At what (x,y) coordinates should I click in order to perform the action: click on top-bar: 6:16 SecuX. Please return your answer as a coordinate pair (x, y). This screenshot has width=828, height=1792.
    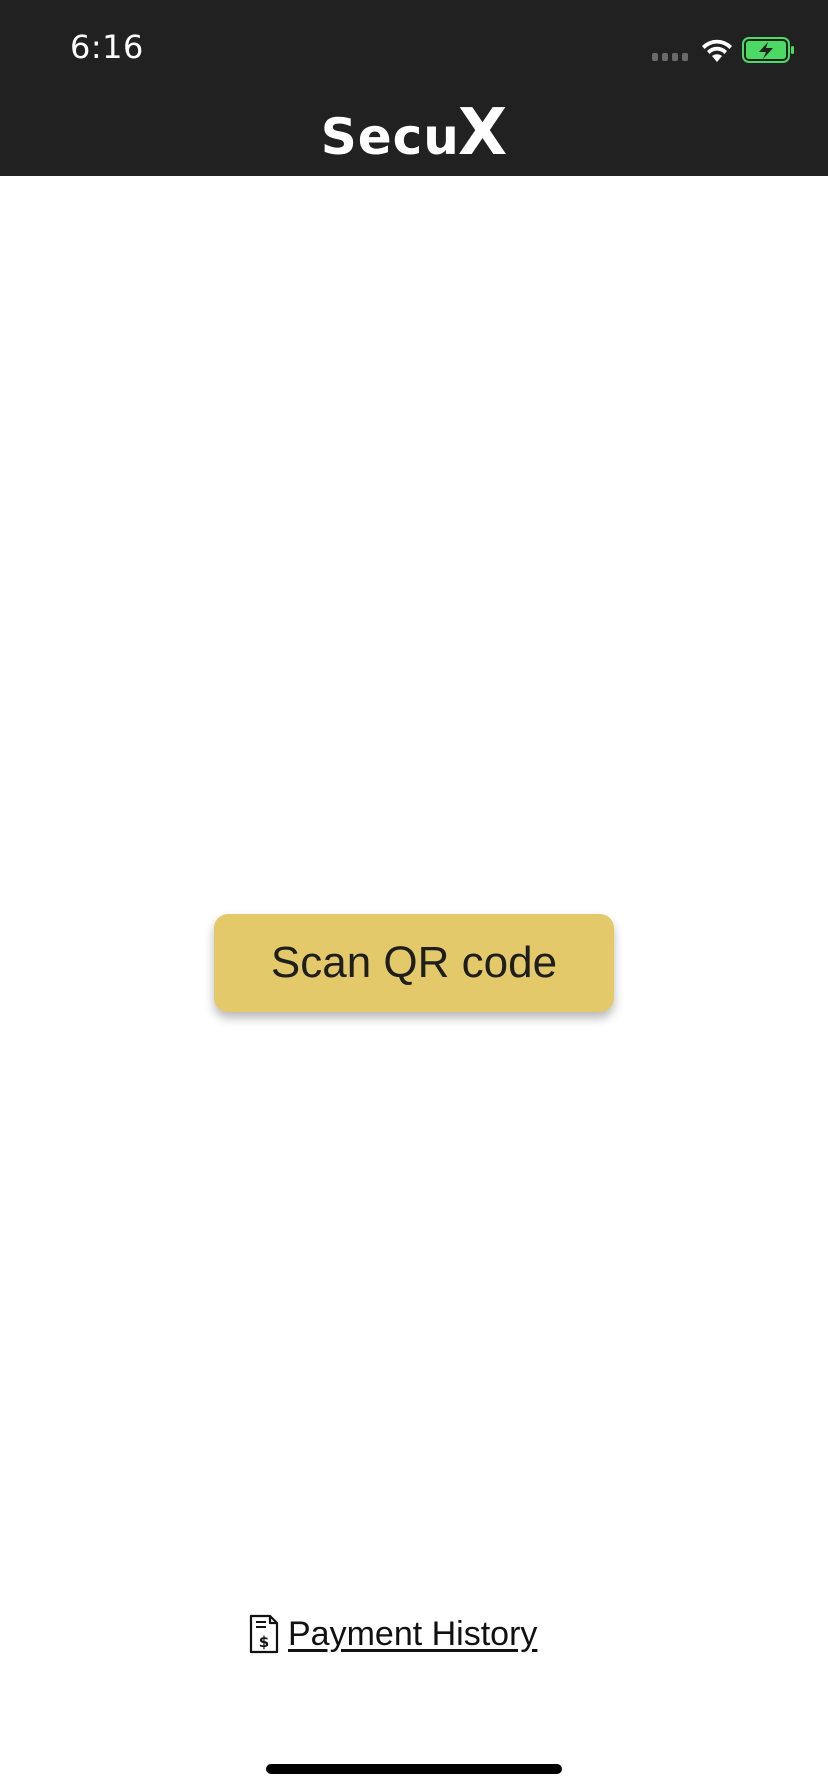
    Looking at the image, I should click on (414, 88).